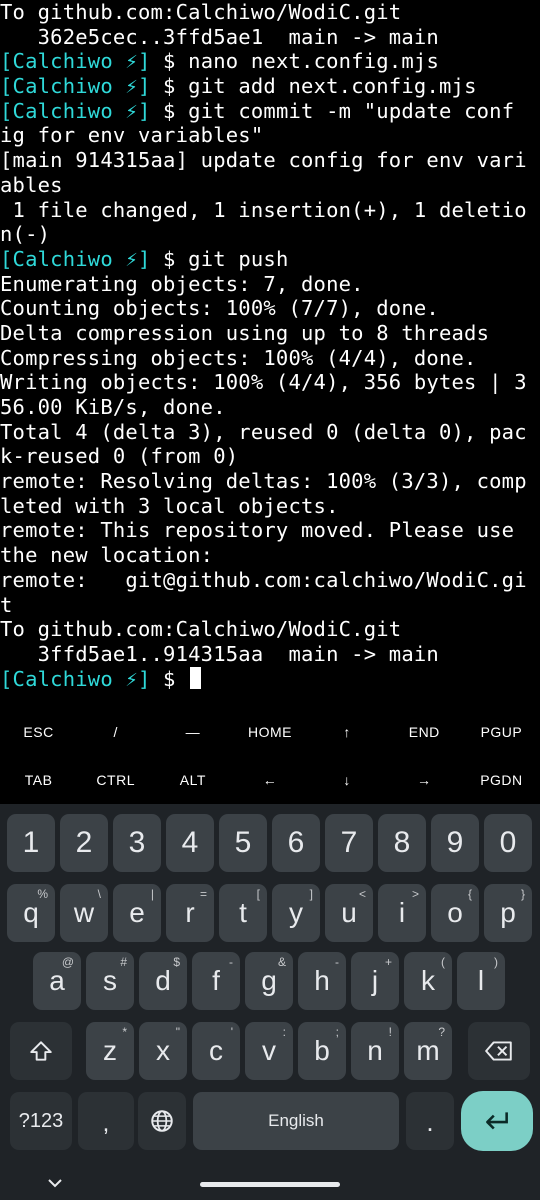  Describe the element at coordinates (501, 732) in the screenshot. I see `pgup-key: PGUP` at that location.